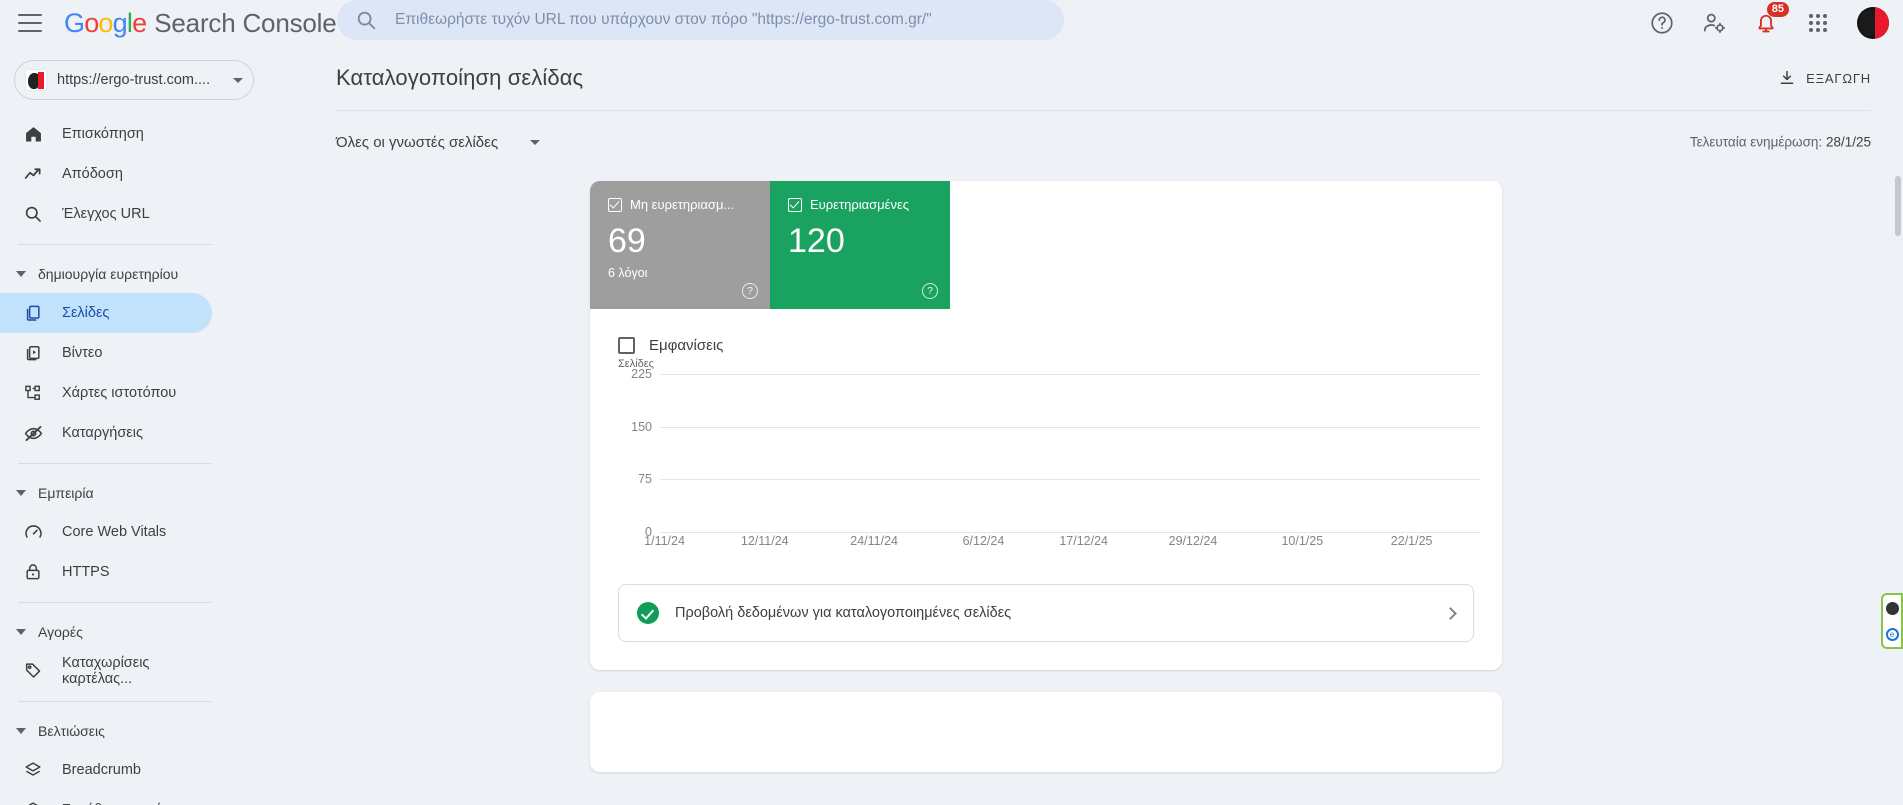 Image resolution: width=1903 pixels, height=805 pixels. I want to click on sidebar-group-enhancements: Βελτιώσεις, so click(135, 731).